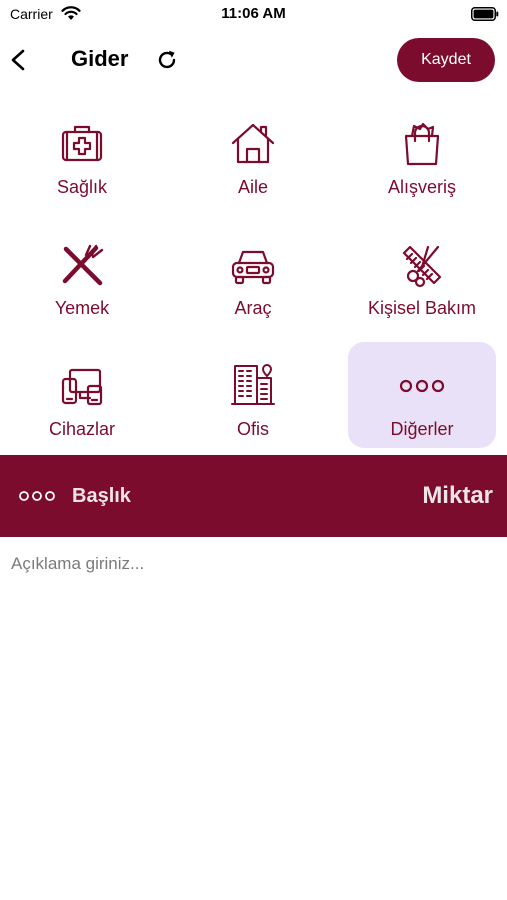 The image size is (507, 900). Describe the element at coordinates (100, 58) in the screenshot. I see `page-title: Gider` at that location.